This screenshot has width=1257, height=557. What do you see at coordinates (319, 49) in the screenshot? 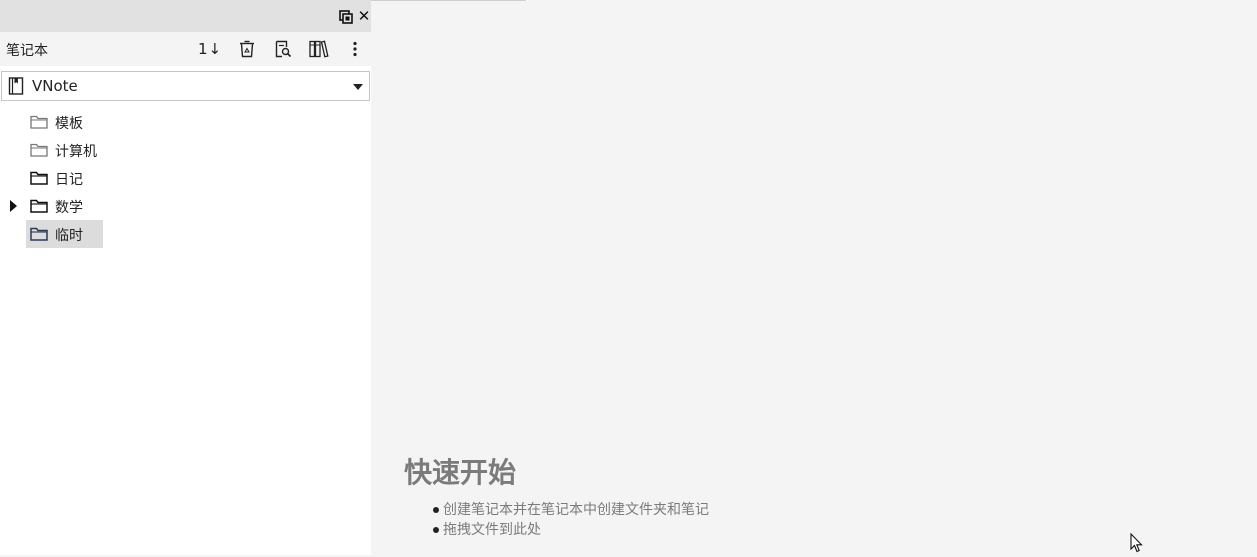
I see `library-icon` at bounding box center [319, 49].